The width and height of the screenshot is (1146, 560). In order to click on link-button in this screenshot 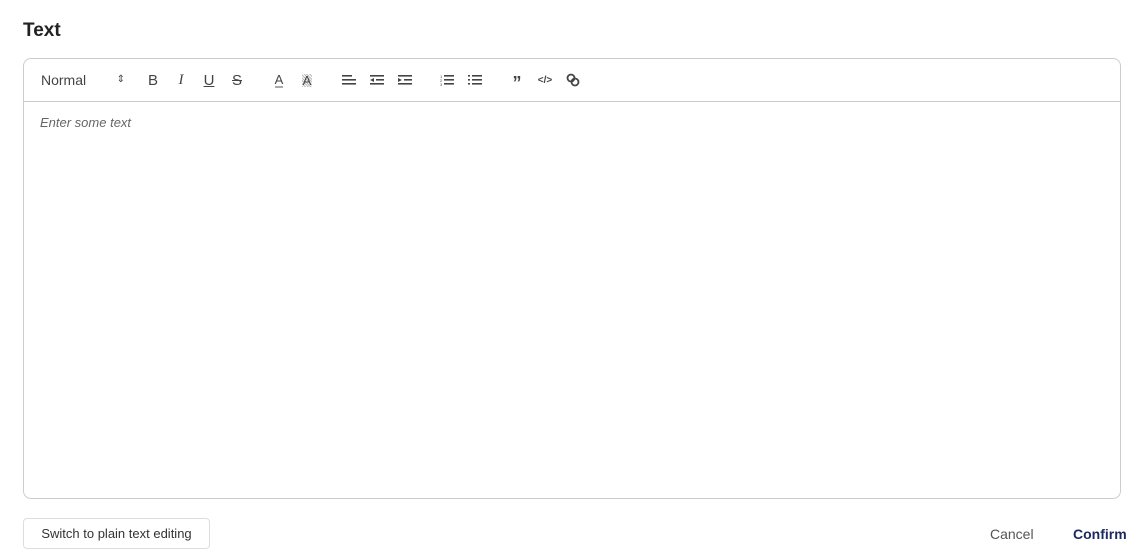, I will do `click(573, 80)`.